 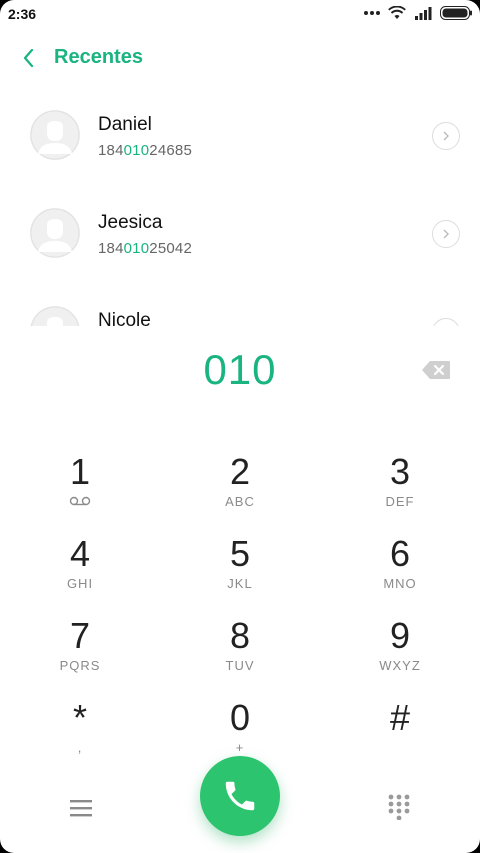 What do you see at coordinates (125, 124) in the screenshot?
I see `contact-name: Daniel` at bounding box center [125, 124].